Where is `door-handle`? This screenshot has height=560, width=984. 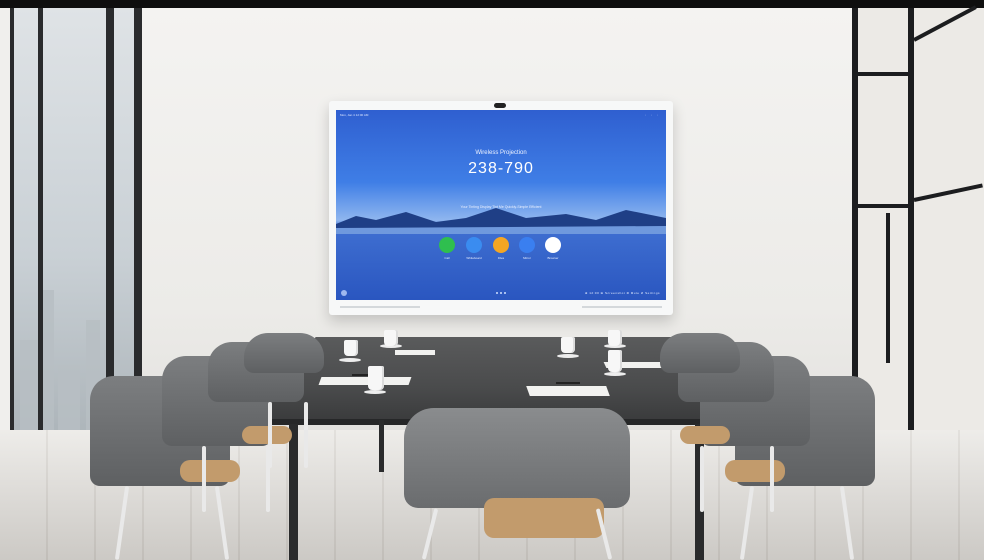 door-handle is located at coordinates (888, 288).